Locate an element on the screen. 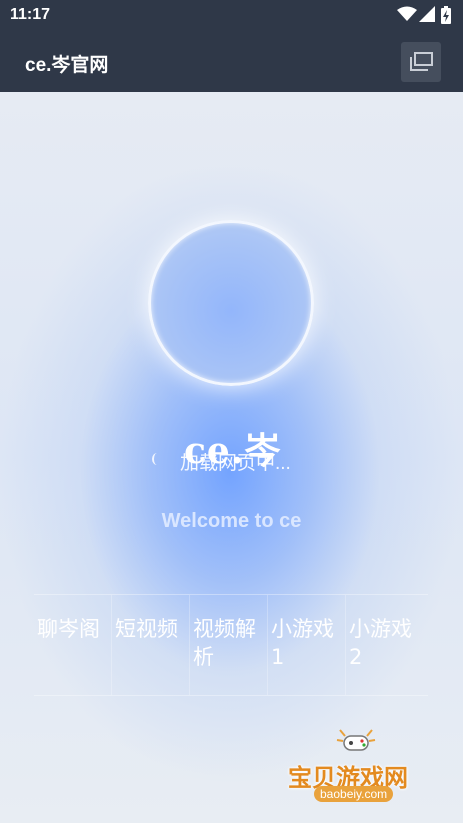 The width and height of the screenshot is (463, 823). app-bar: ce.岑官网 is located at coordinates (231, 62).